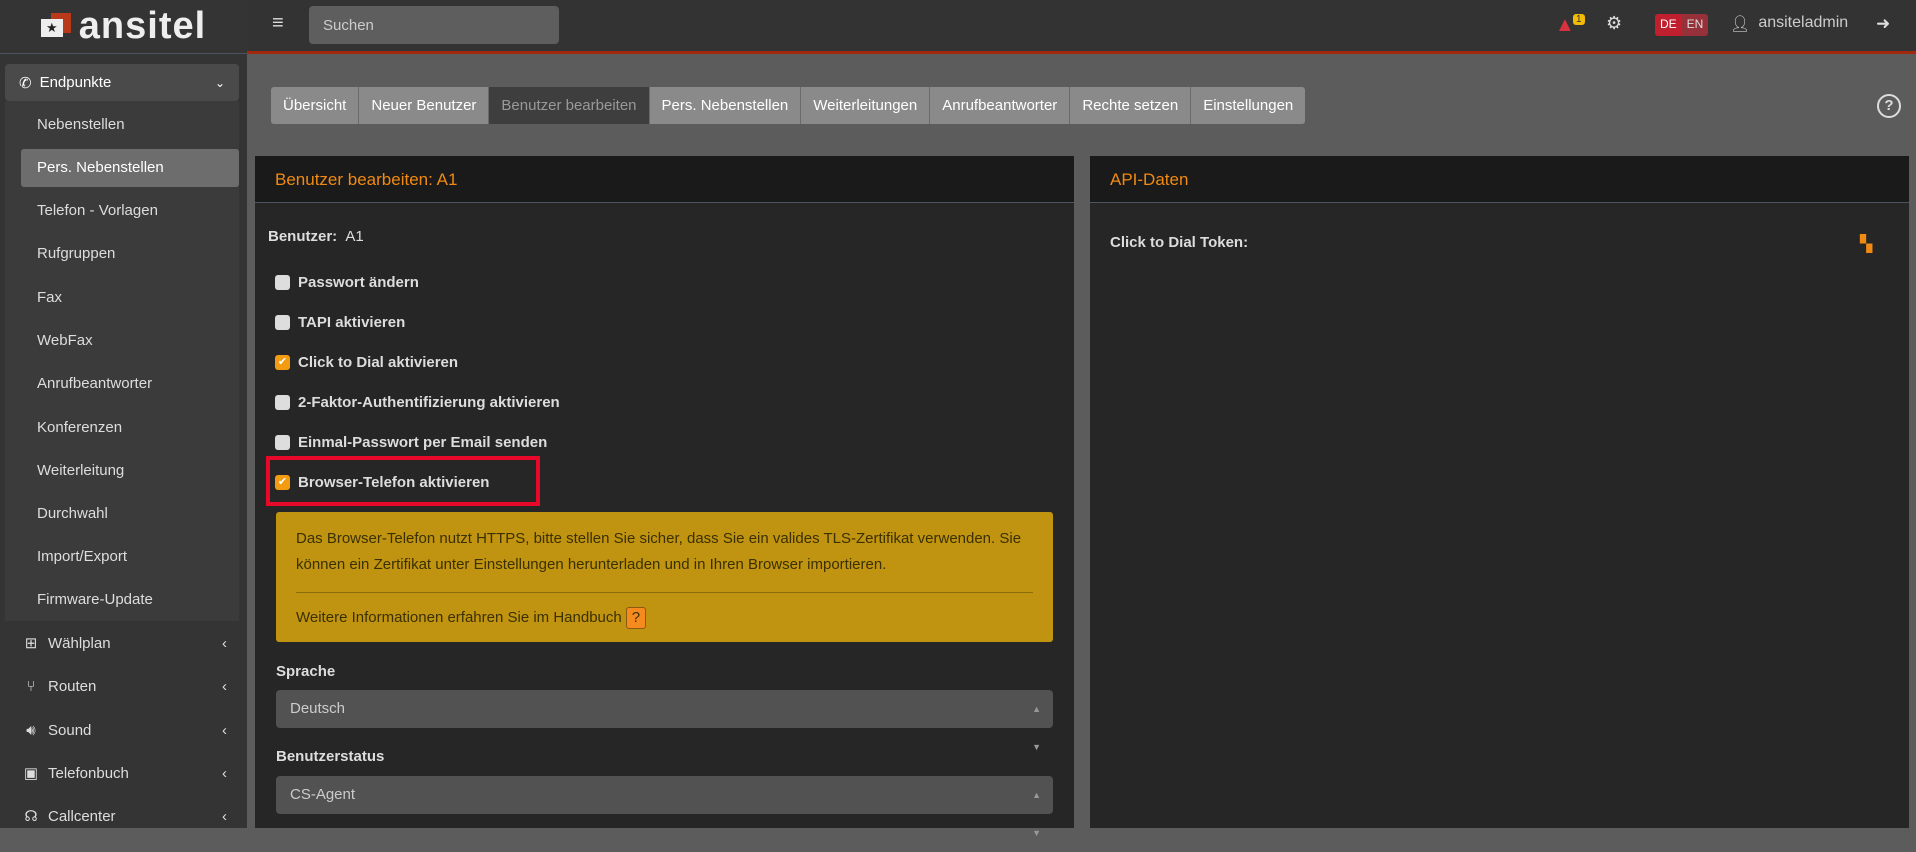 Image resolution: width=1916 pixels, height=852 pixels. What do you see at coordinates (1866, 244) in the screenshot?
I see `qr-code-icon: ▚` at bounding box center [1866, 244].